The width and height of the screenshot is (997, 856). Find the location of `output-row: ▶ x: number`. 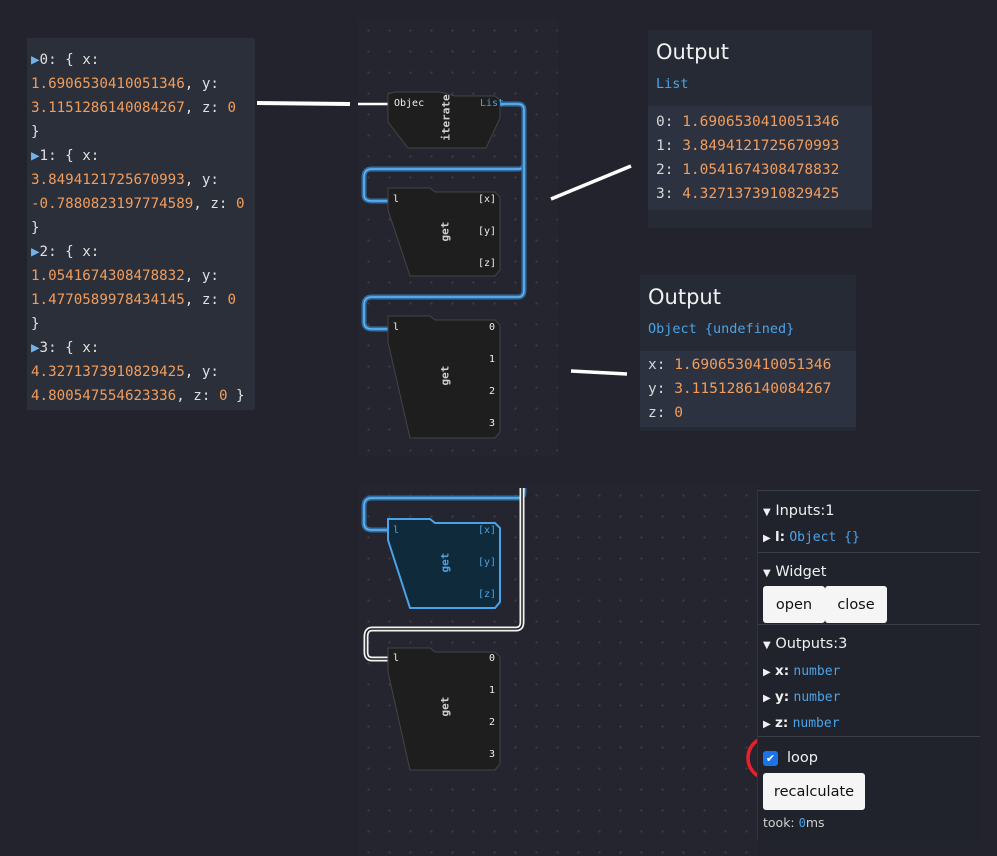

output-row: ▶ x: number is located at coordinates (801, 671).